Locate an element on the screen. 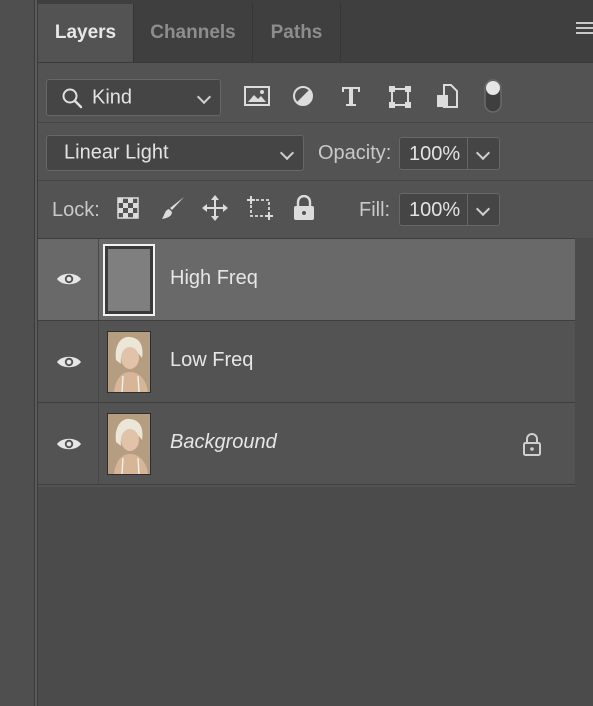  opacity-field: 100% is located at coordinates (449, 153).